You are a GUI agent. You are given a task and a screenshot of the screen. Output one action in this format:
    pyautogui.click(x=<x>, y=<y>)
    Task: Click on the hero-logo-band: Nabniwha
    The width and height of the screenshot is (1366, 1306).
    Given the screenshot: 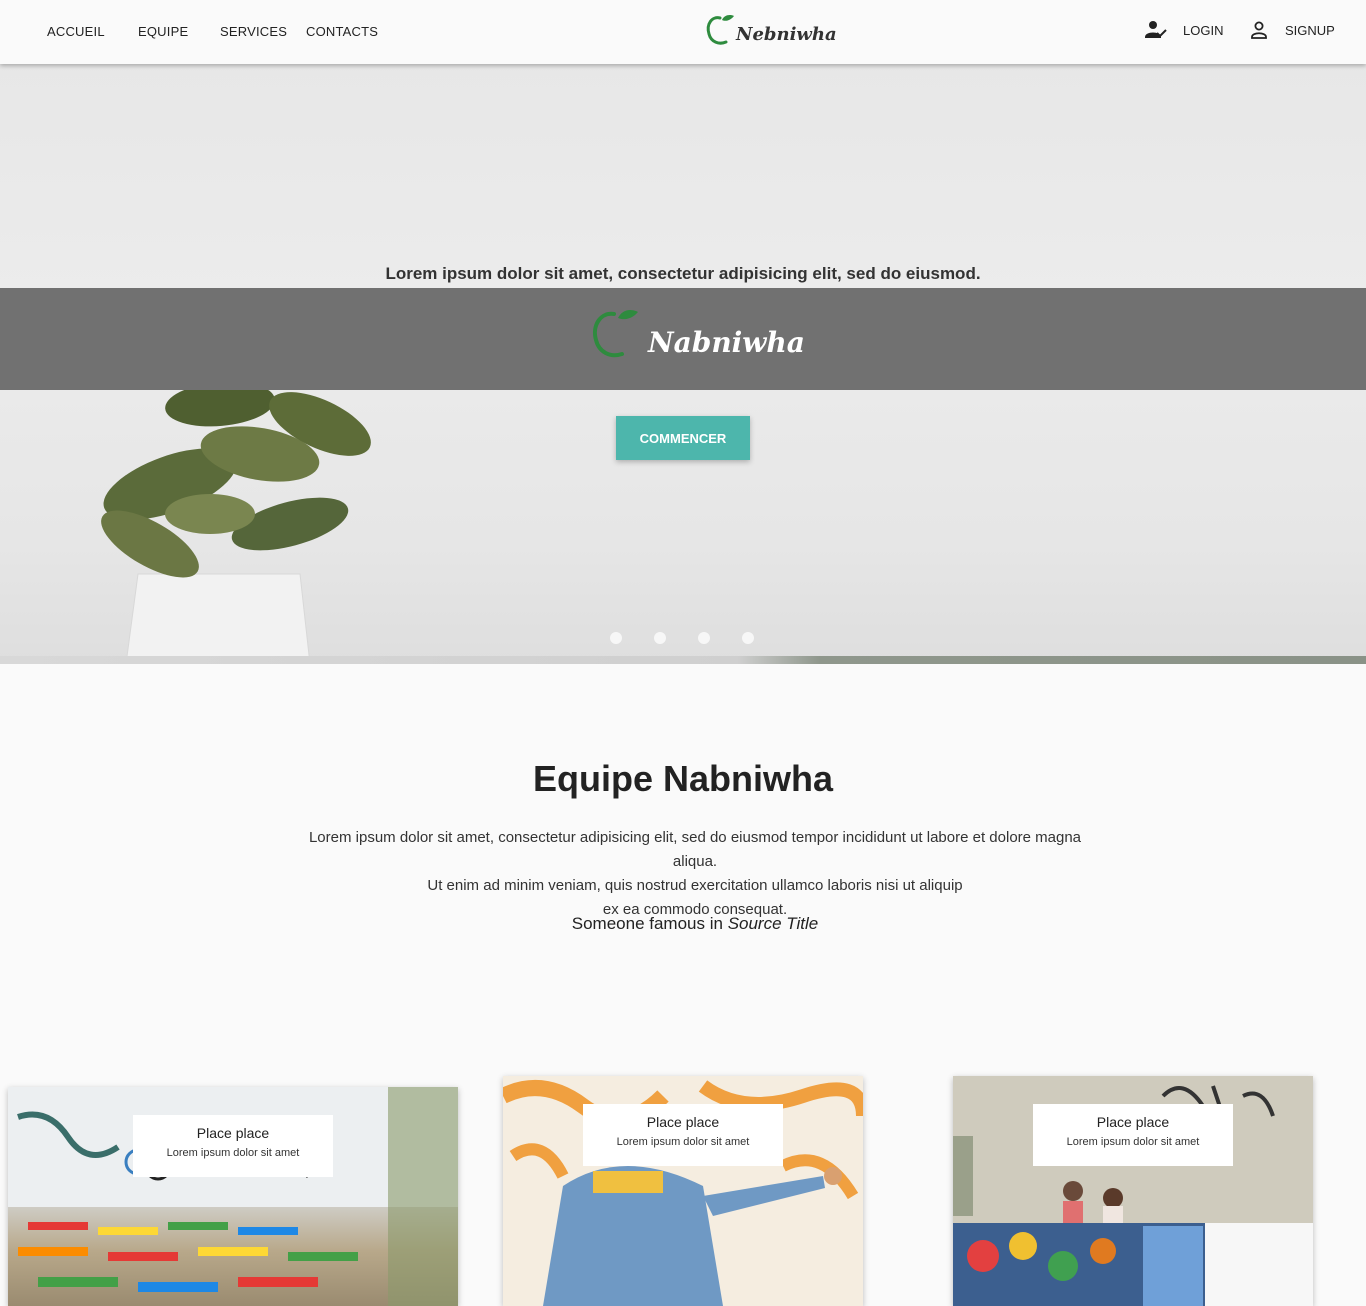 What is the action you would take?
    pyautogui.click(x=683, y=339)
    